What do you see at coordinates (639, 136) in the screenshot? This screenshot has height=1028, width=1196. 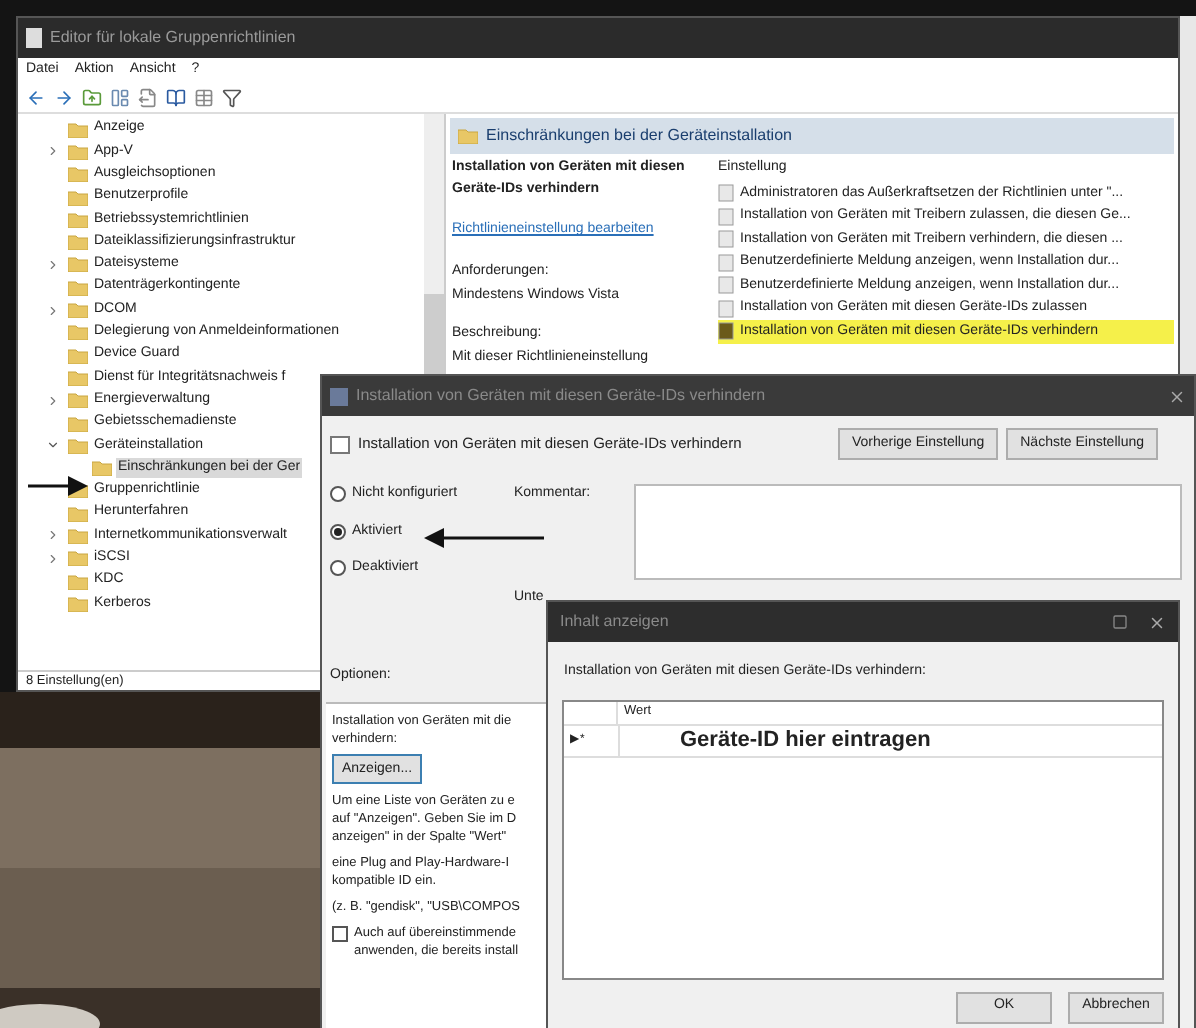 I see `pane-title: Einschränkungen bei der Geräteinstallation` at bounding box center [639, 136].